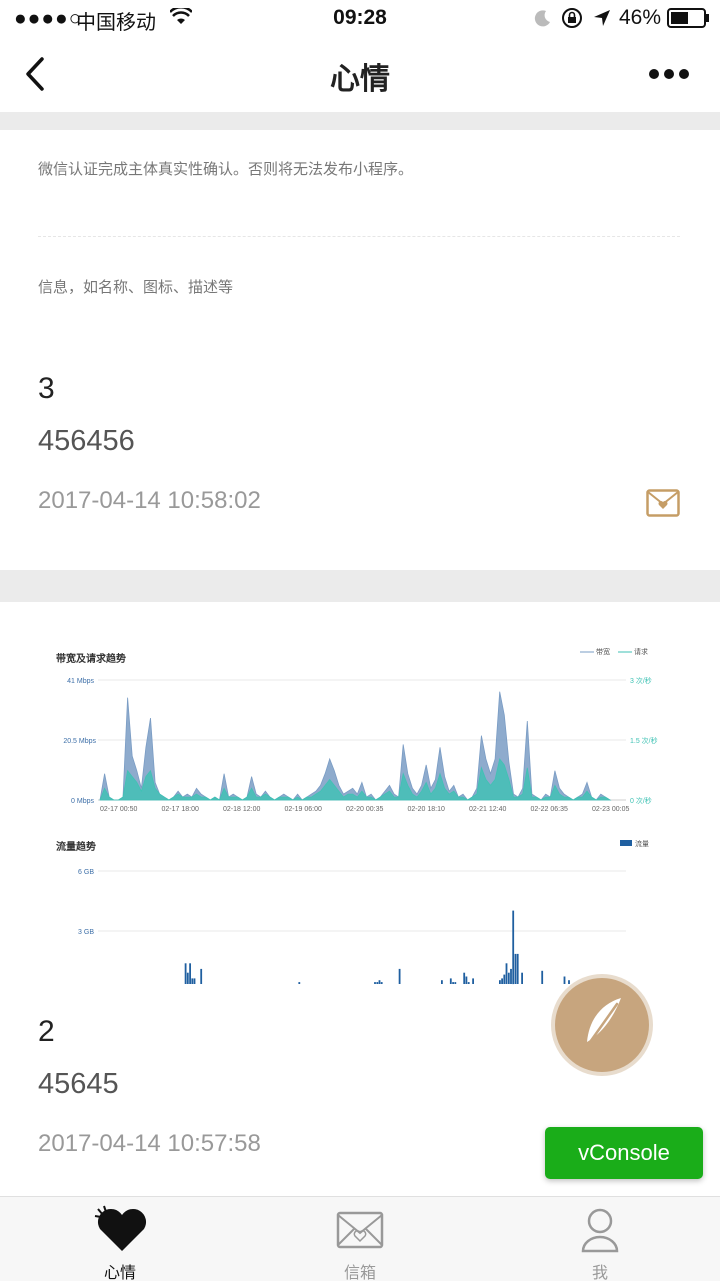  I want to click on tab-mood: 心情, so click(120, 1239).